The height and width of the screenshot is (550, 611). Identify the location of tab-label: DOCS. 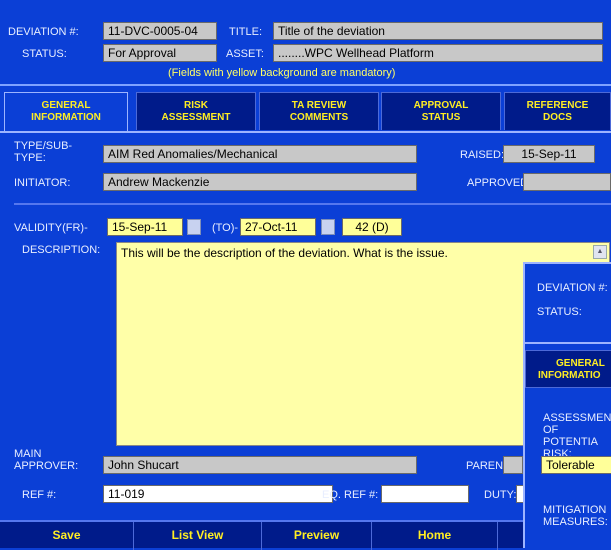
(557, 117).